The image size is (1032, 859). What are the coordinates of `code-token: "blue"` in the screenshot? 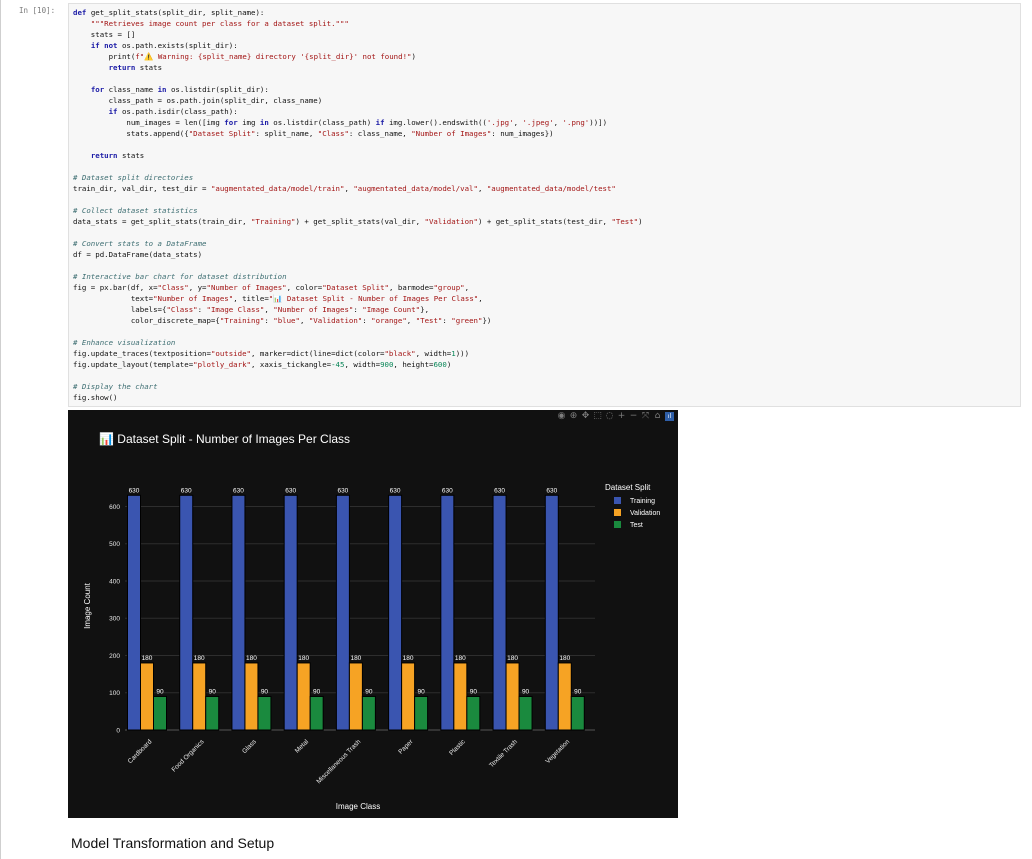 It's located at (286, 320).